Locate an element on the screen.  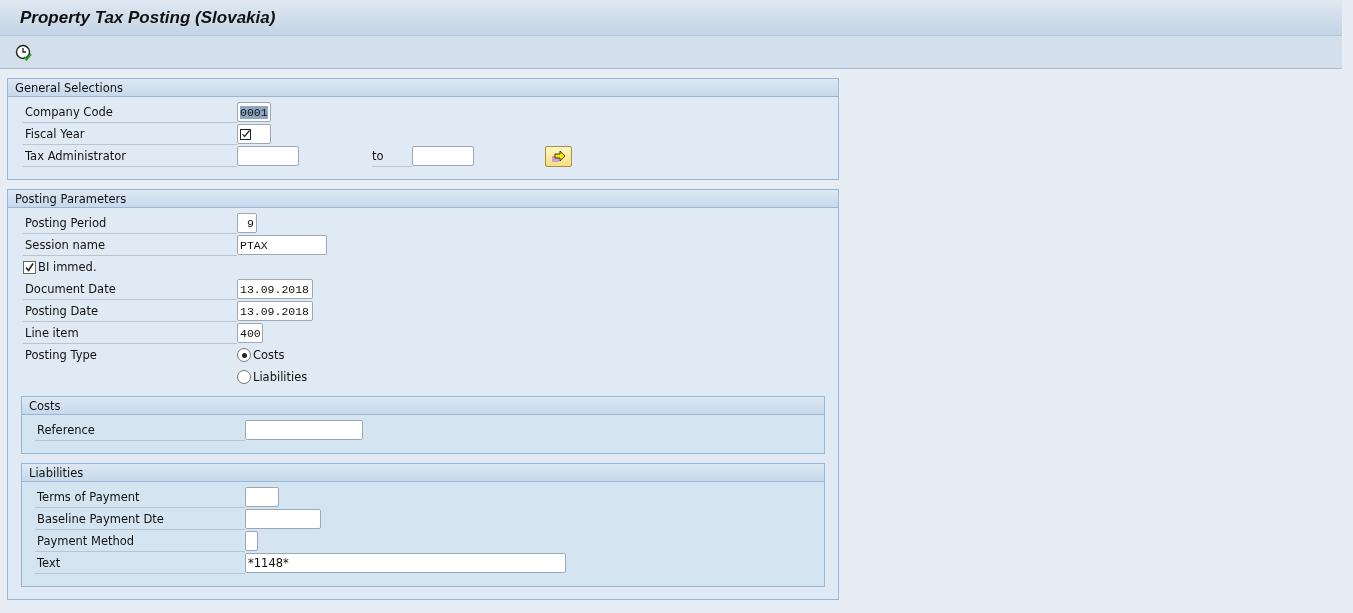
multiple-selection-button is located at coordinates (558, 156).